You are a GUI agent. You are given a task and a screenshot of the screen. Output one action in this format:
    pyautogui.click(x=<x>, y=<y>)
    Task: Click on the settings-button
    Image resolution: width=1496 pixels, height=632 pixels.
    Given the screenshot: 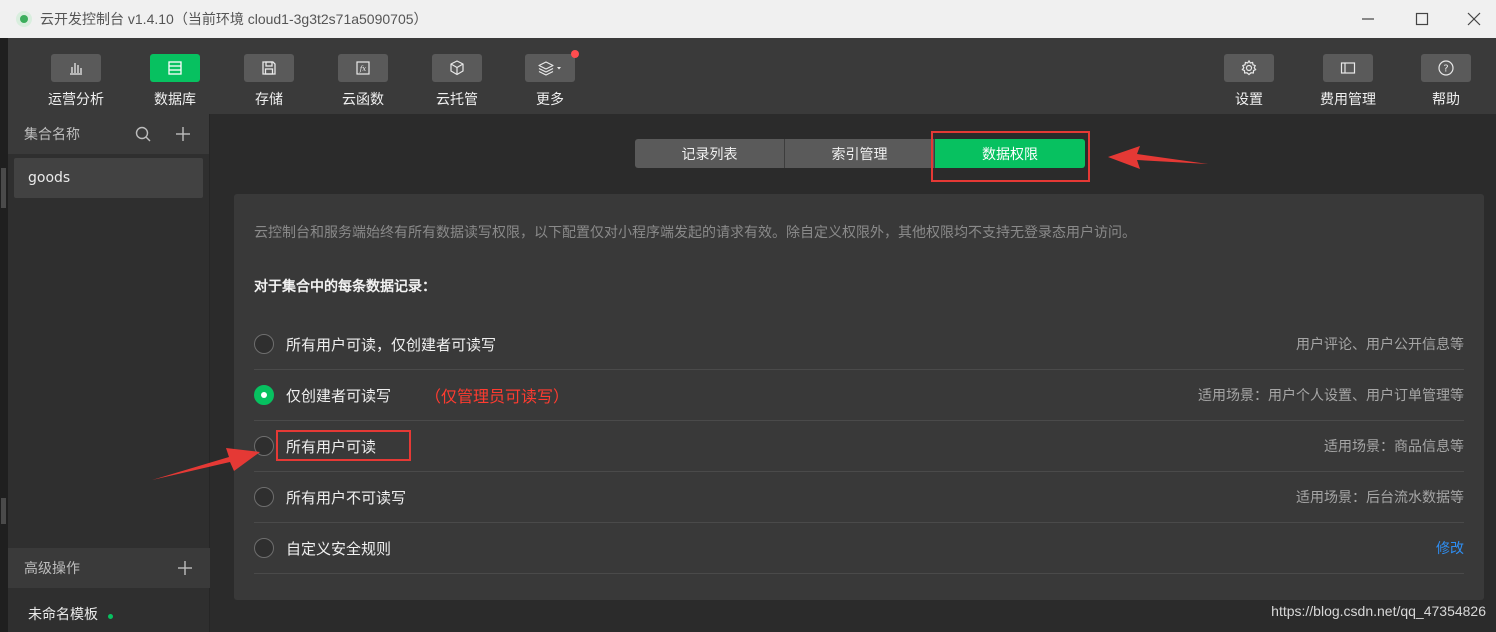 What is the action you would take?
    pyautogui.click(x=1249, y=68)
    